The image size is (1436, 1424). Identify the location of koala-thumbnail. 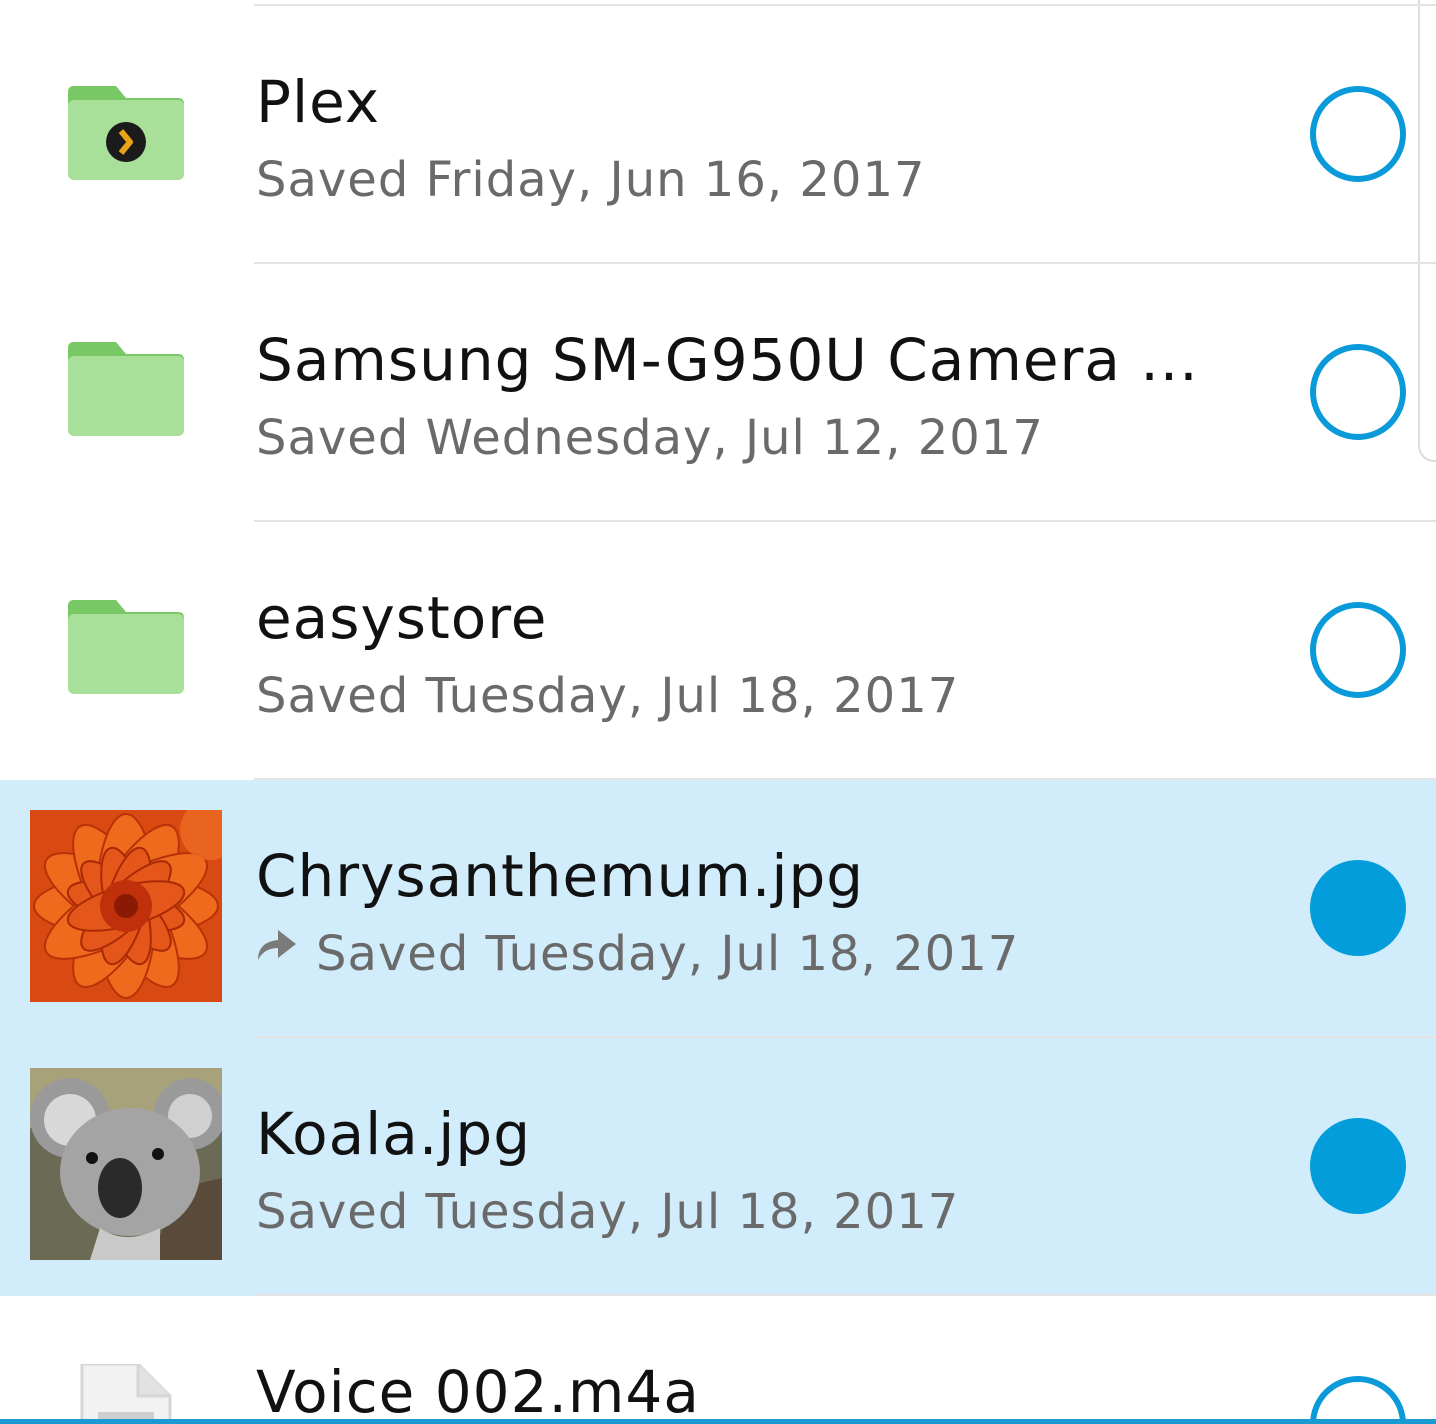
(126, 1164).